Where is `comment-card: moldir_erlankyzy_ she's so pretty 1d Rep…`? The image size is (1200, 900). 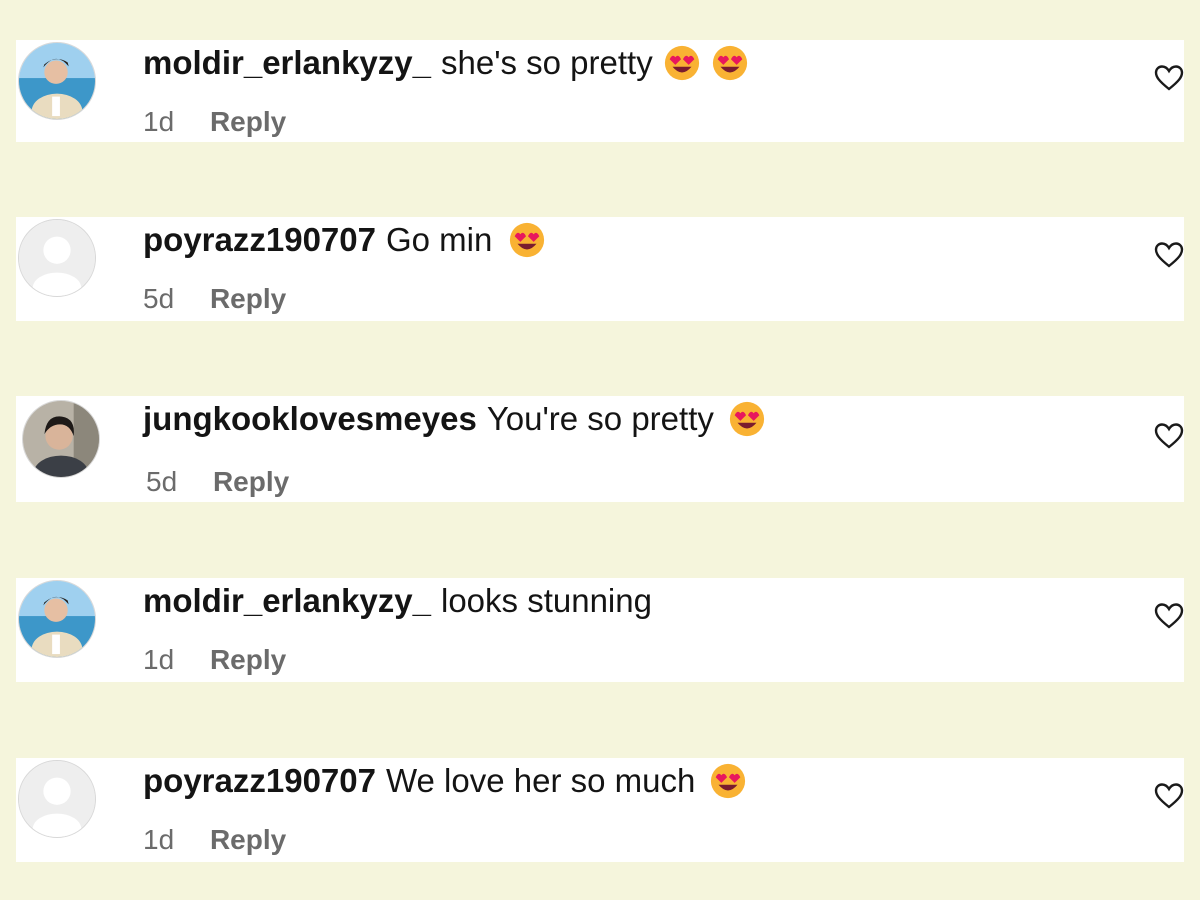
comment-card: moldir_erlankyzy_ she's so pretty 1d Rep… is located at coordinates (600, 91).